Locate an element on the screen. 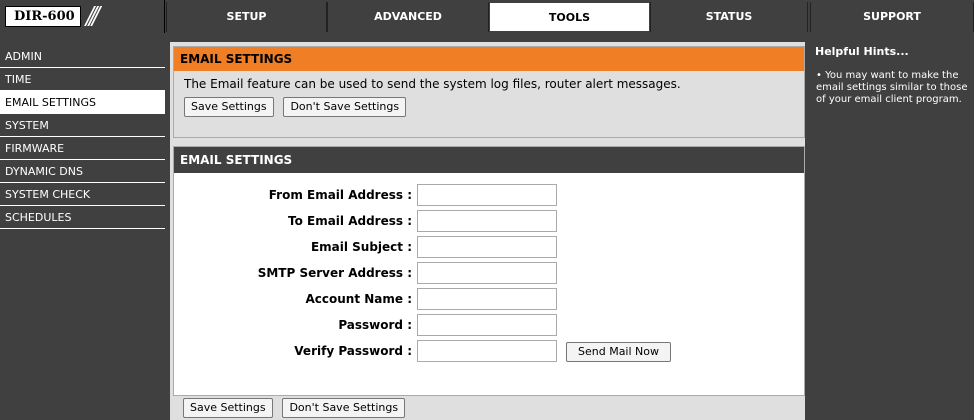 The width and height of the screenshot is (974, 420). bottom-dont-save-settings-button: Don't Save Settings is located at coordinates (344, 408).